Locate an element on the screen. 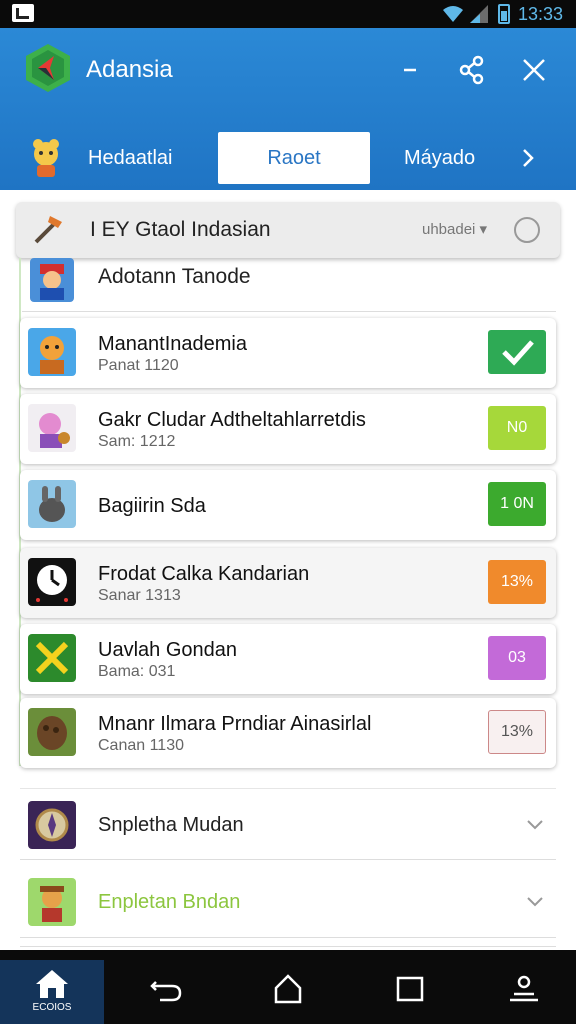 Image resolution: width=576 pixels, height=1024 pixels. home-tab: ECOIOS is located at coordinates (52, 992).